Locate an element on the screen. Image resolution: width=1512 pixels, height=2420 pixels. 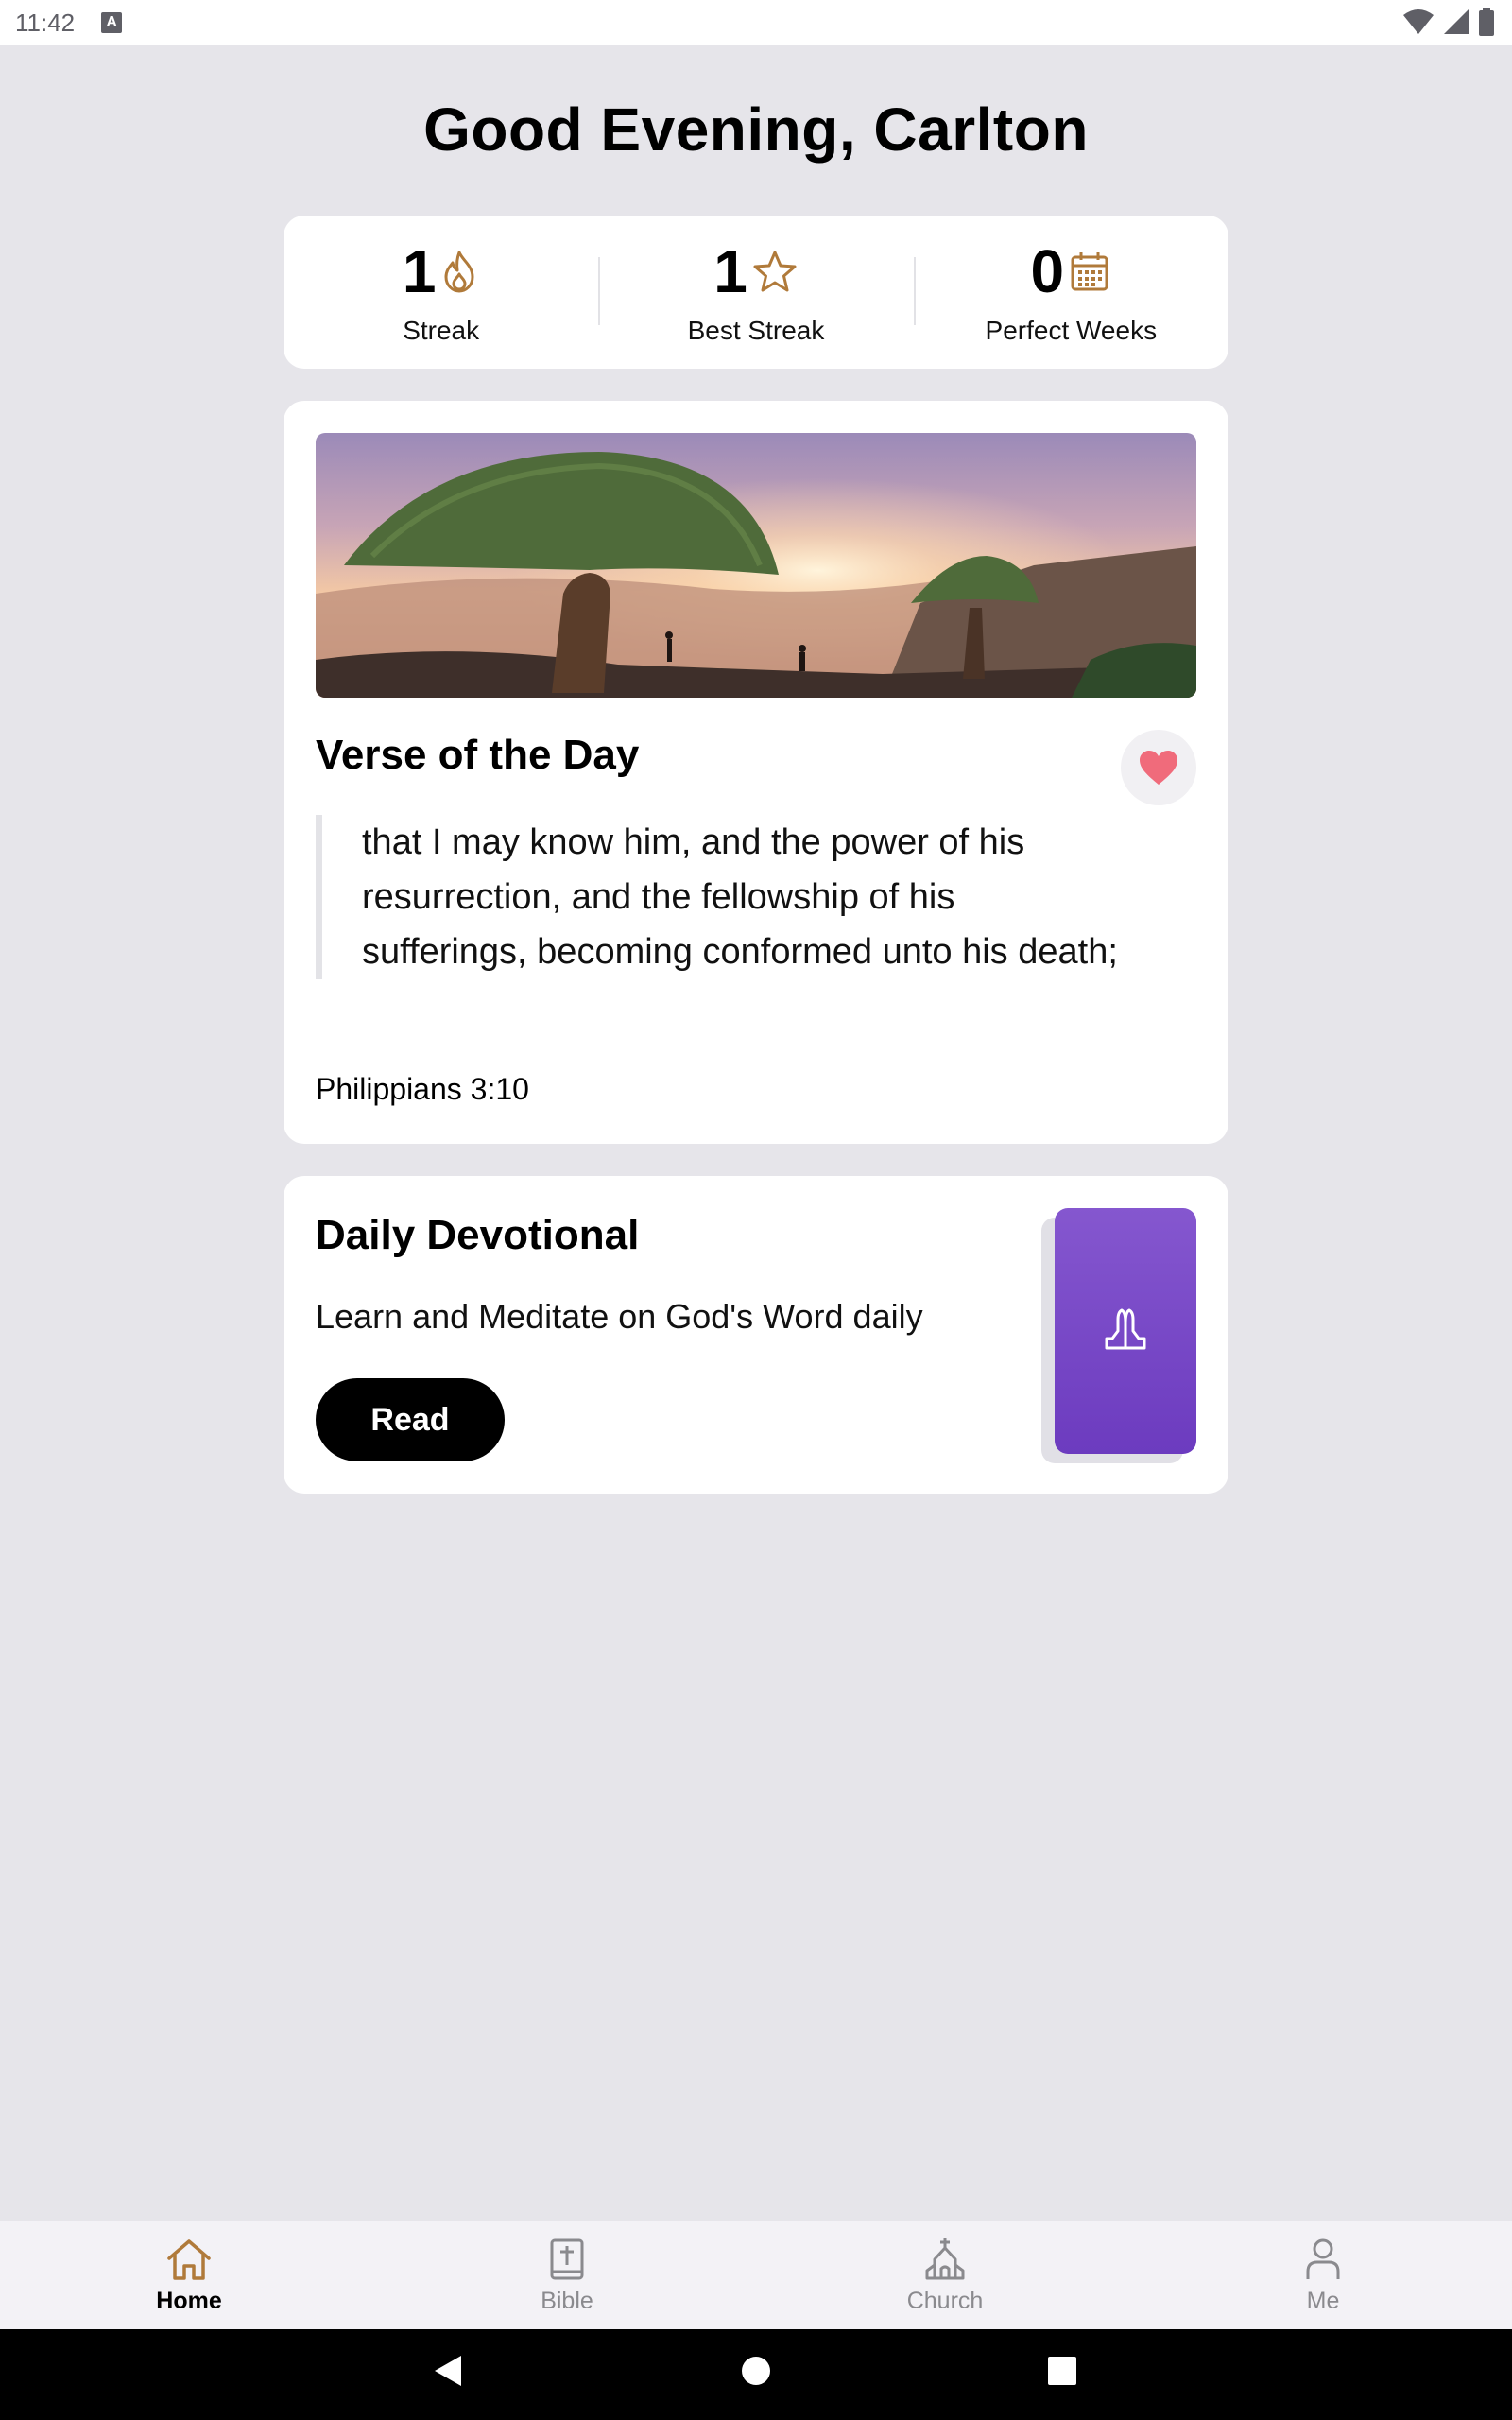
bottom-nav: Home Bible Church Me is located at coordinates (756, 2275).